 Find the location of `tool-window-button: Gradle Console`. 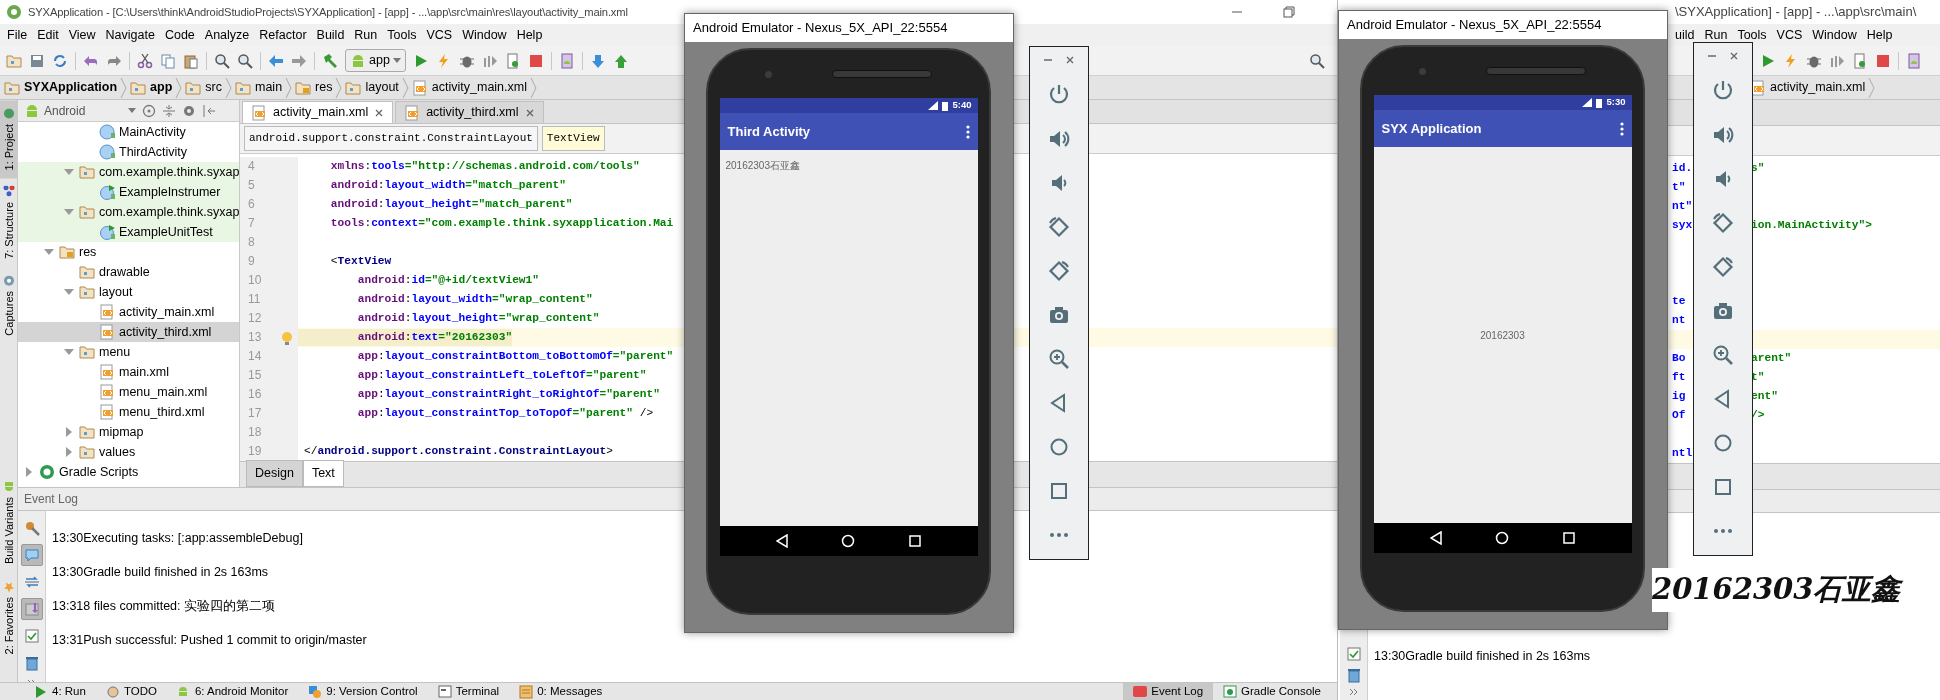

tool-window-button: Gradle Console is located at coordinates (1272, 691).